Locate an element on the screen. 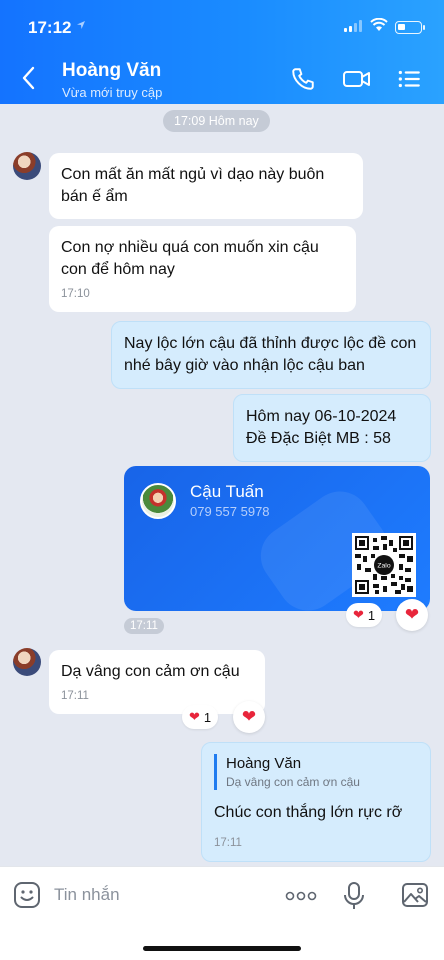 This screenshot has width=444, height=960. message-input-bar: Tin nhắn is located at coordinates (222, 913).